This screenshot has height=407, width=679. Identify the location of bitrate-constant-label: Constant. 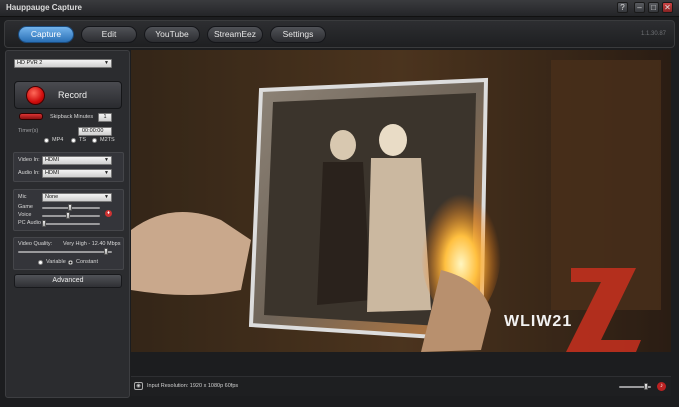
(87, 262).